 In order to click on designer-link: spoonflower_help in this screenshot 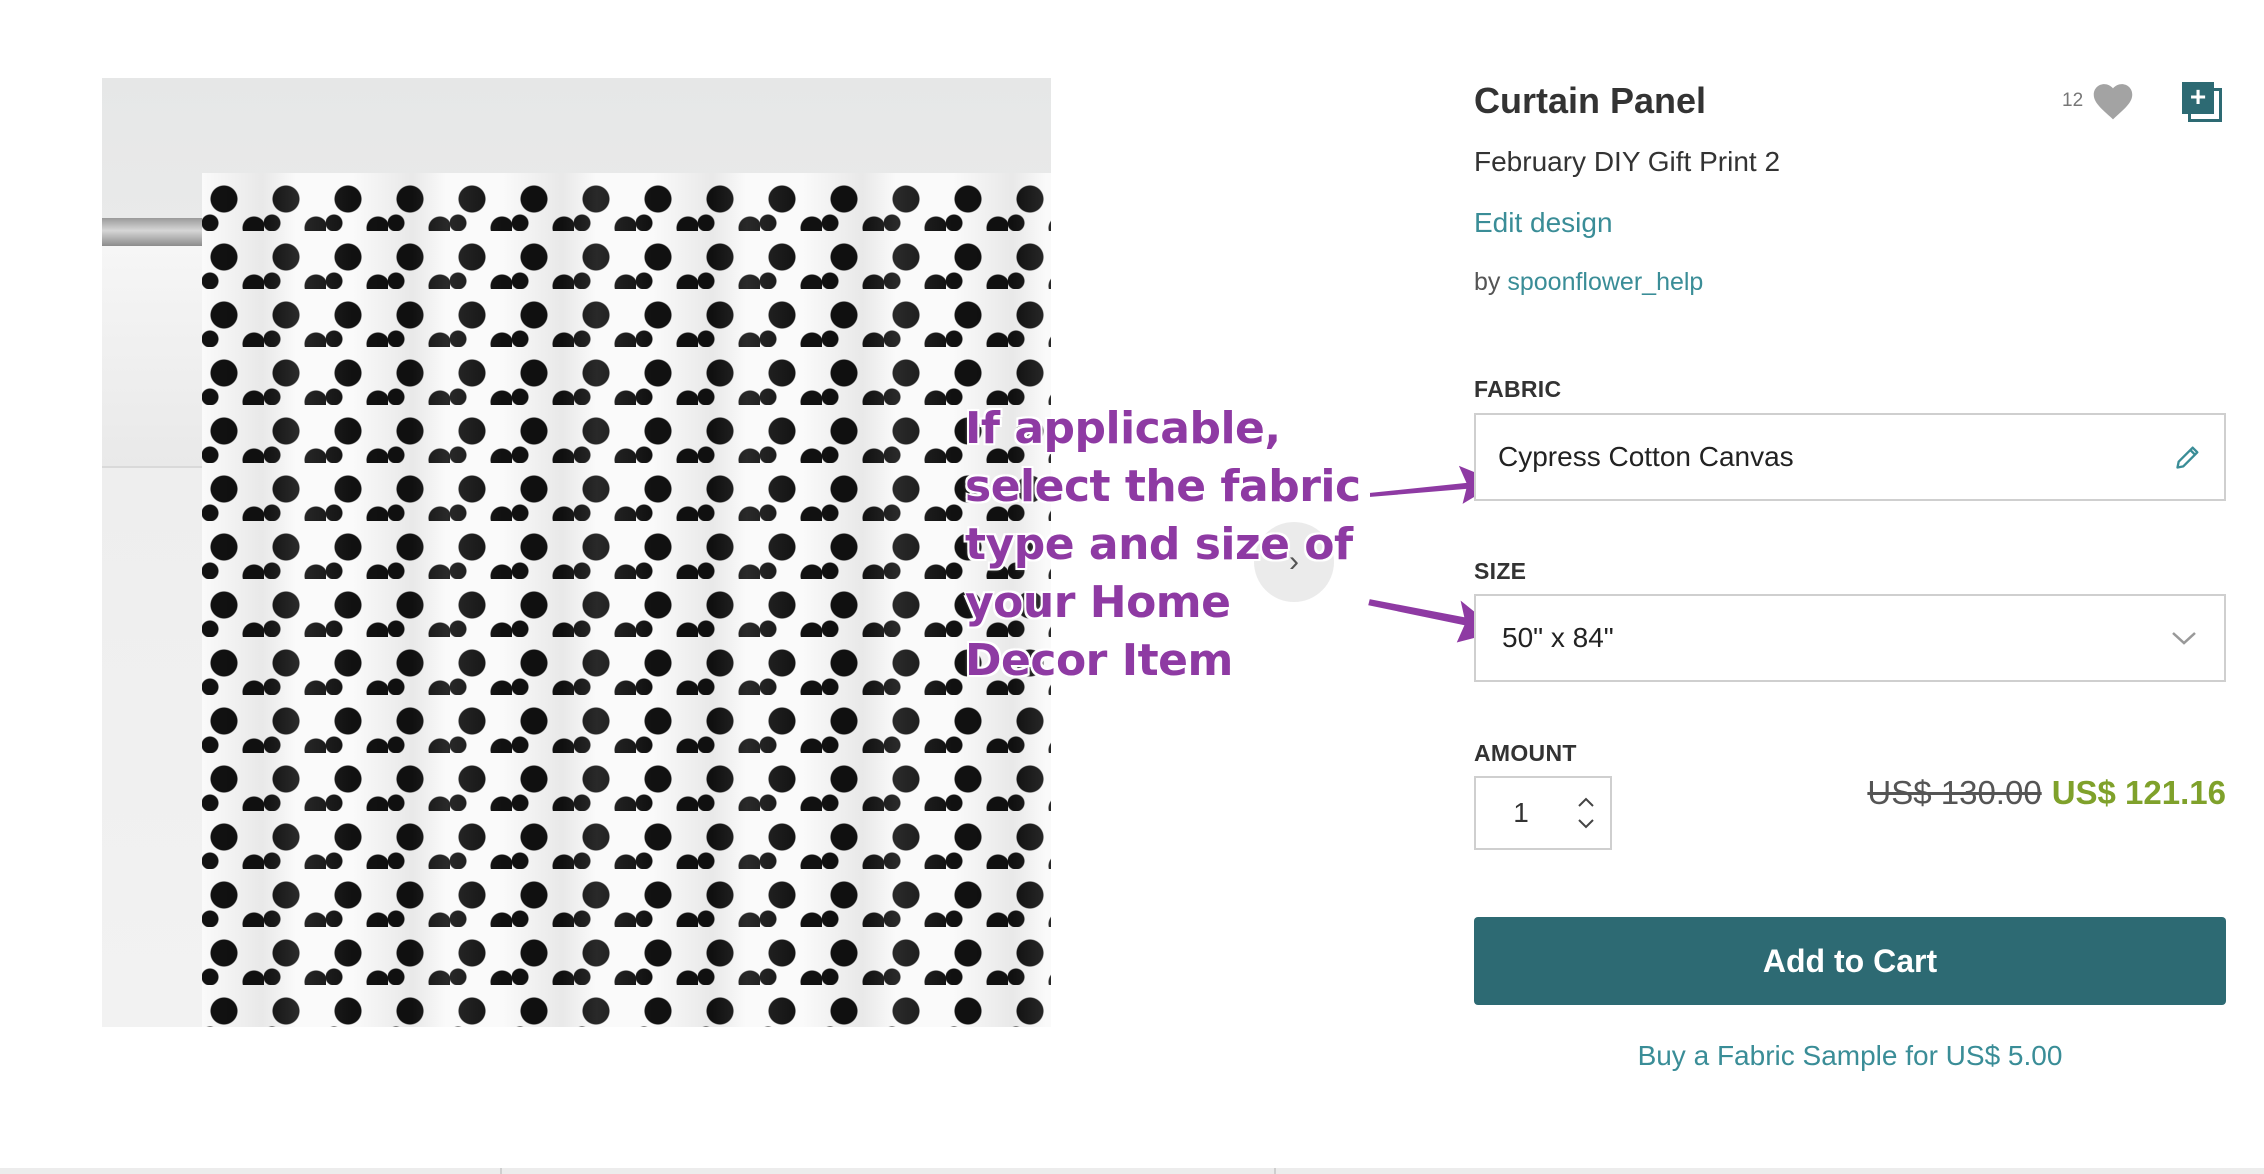, I will do `click(1605, 282)`.